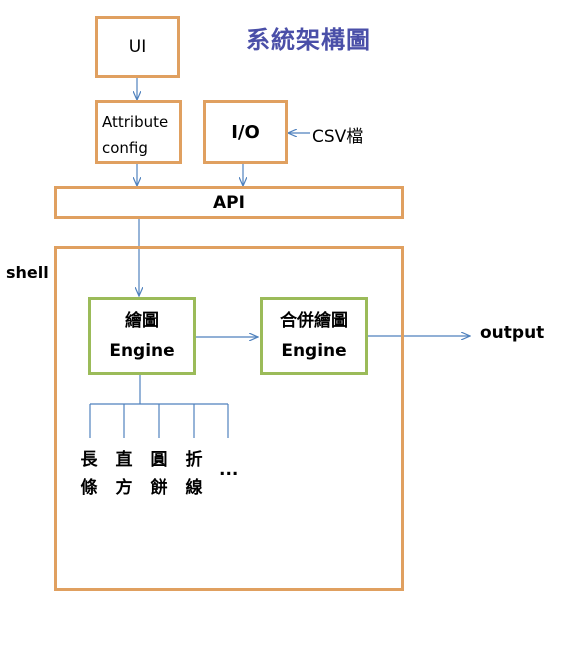 The width and height of the screenshot is (586, 658). Describe the element at coordinates (89, 488) in the screenshot. I see `chart-type-bar-bottom: 條` at that location.